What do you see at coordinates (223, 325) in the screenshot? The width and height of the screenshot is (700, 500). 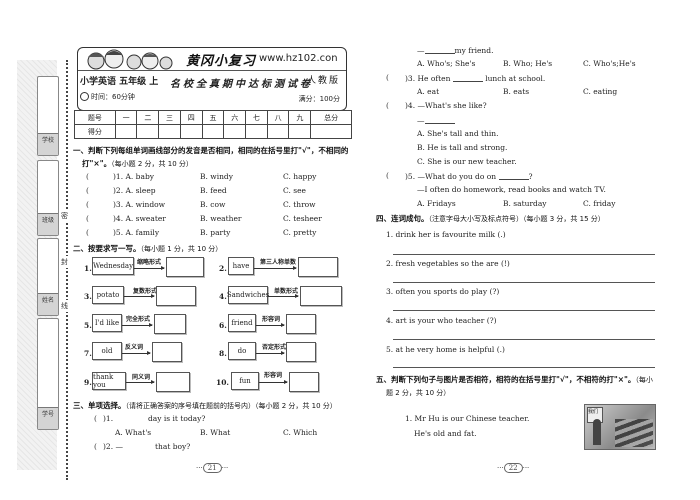 I see `item-number: 6.` at bounding box center [223, 325].